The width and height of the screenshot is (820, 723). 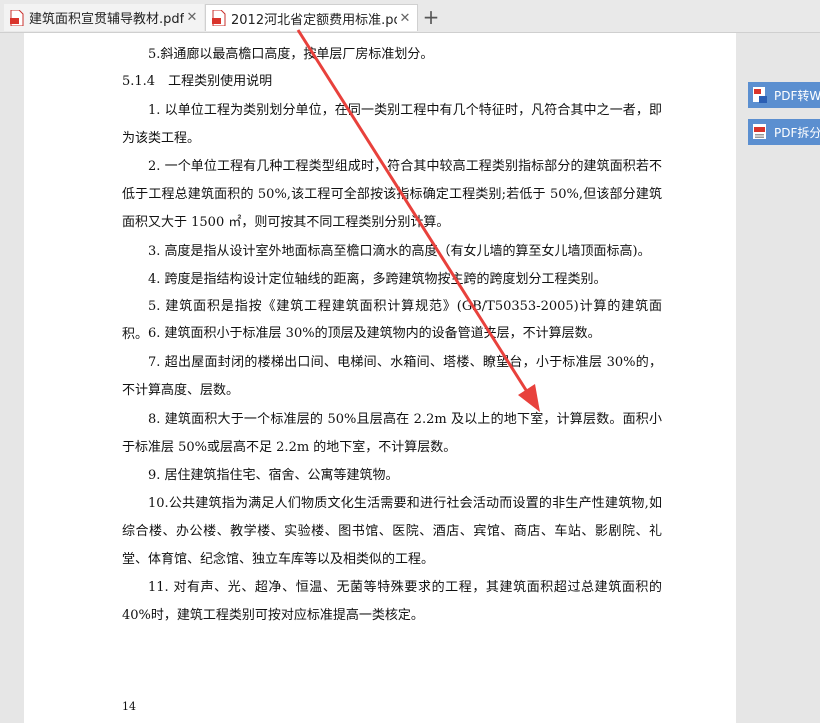 I want to click on tab-pdf-2-active: 2012河北省定额费用标准.pdf ✕, so click(x=311, y=17).